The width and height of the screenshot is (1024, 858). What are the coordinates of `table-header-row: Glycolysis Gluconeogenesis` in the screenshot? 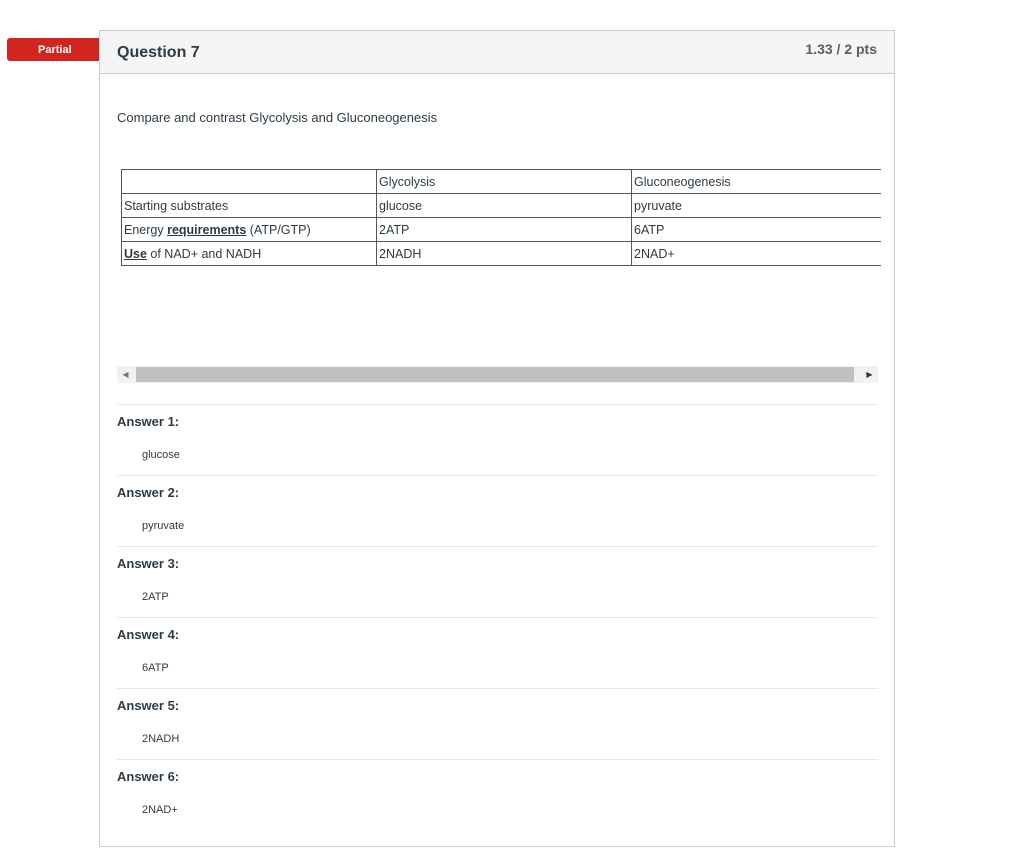 It's located at (501, 181).